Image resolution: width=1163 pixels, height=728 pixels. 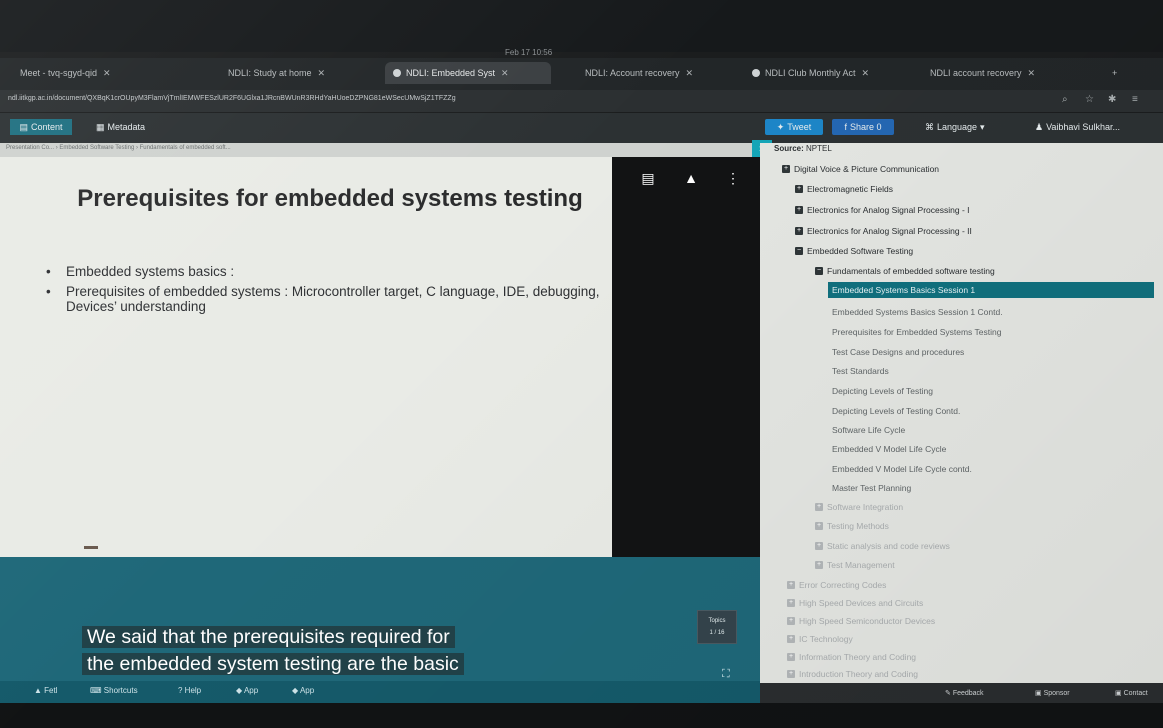 I want to click on bottom-btn-app-2: ◆ App, so click(x=303, y=690).